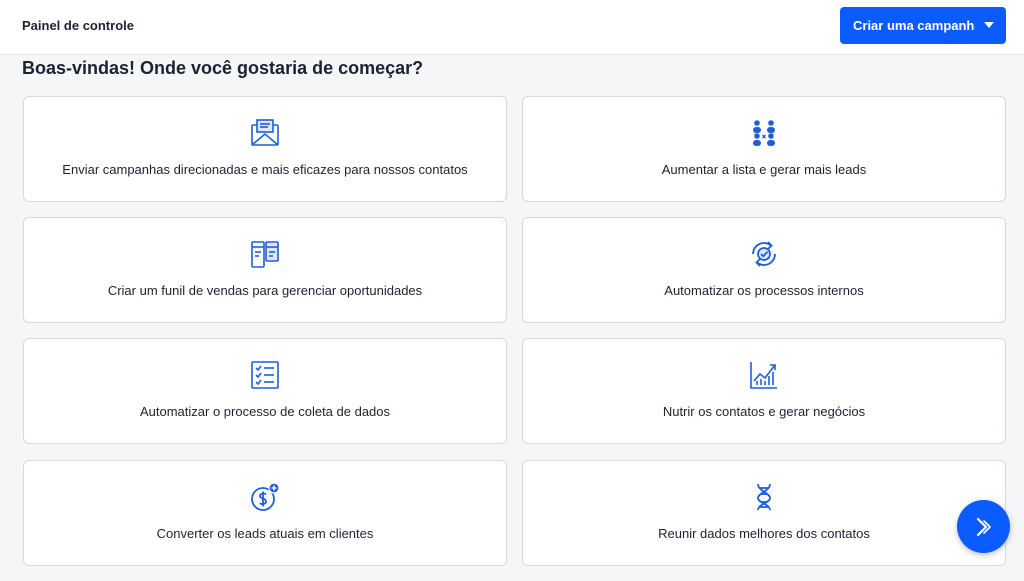 This screenshot has height=581, width=1024. Describe the element at coordinates (764, 497) in the screenshot. I see `dna-icon` at that location.